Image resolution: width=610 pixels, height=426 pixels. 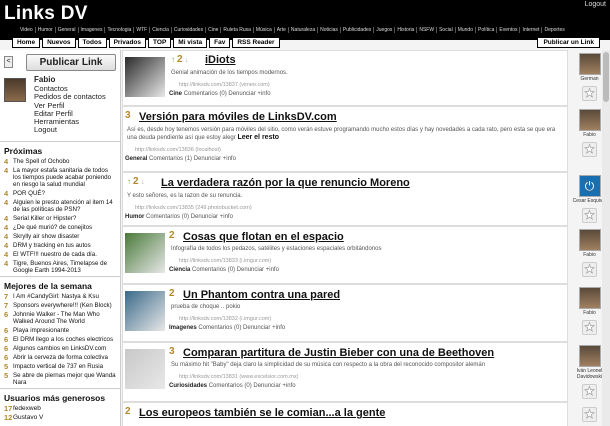 I want to click on list-item-title: ¿De qué murió? de conejitos, so click(x=52, y=227).